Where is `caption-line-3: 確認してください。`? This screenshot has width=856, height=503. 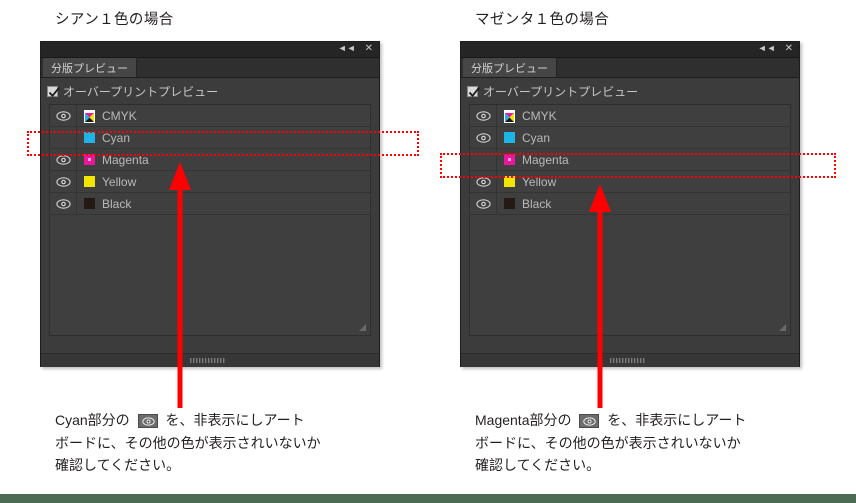
caption-line-3: 確認してください。 is located at coordinates (538, 465).